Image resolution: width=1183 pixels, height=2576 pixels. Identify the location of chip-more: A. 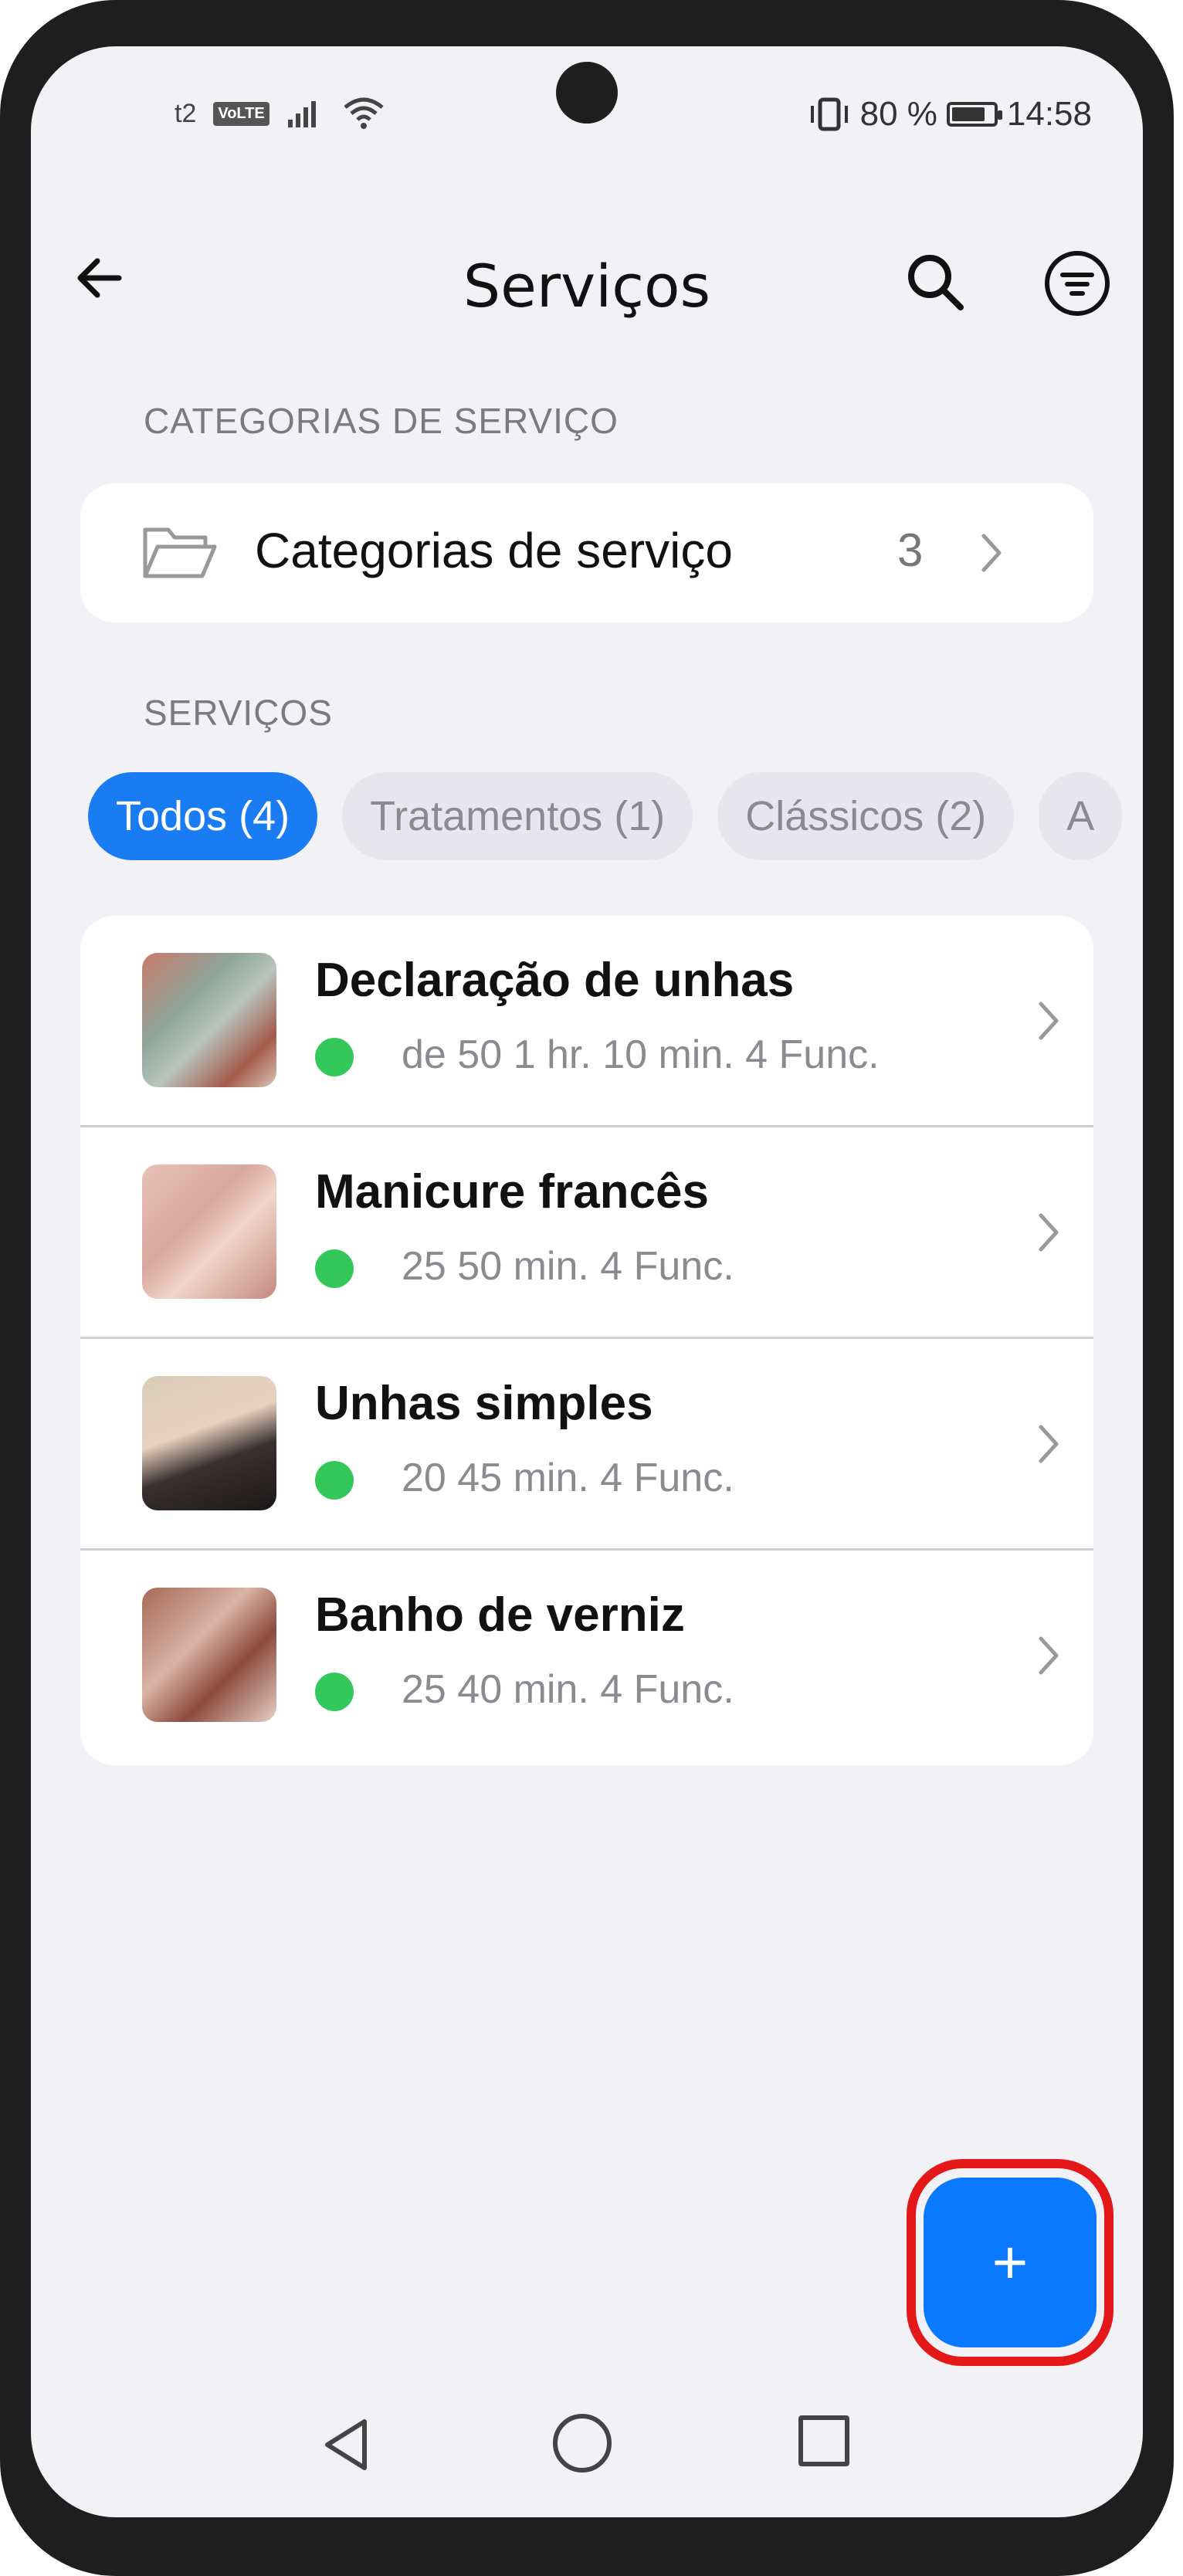
(1081, 816).